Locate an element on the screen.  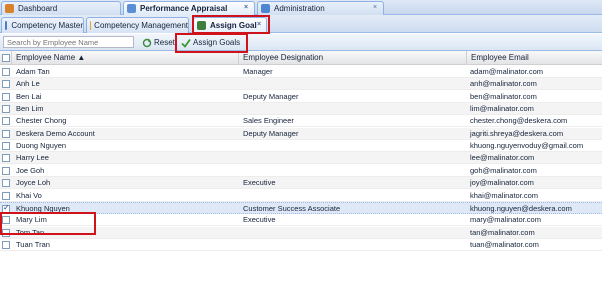
table-row: Khai Vo khai@malinator.com is located at coordinates (301, 196).